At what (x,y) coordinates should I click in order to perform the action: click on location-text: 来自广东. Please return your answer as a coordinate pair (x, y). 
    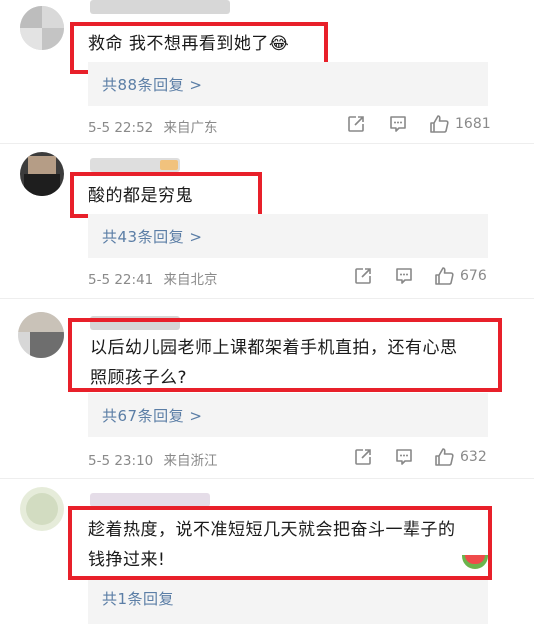
    Looking at the image, I should click on (190, 128).